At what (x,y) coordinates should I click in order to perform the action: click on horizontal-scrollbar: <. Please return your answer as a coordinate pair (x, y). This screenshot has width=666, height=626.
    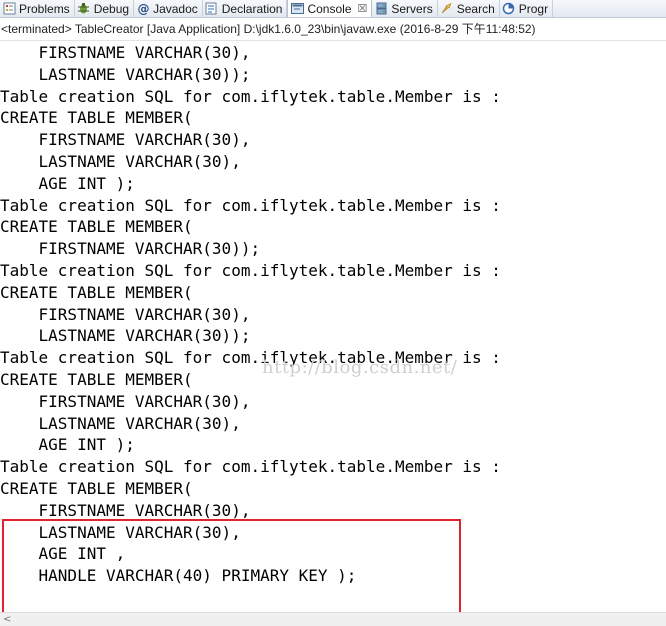
    Looking at the image, I should click on (333, 619).